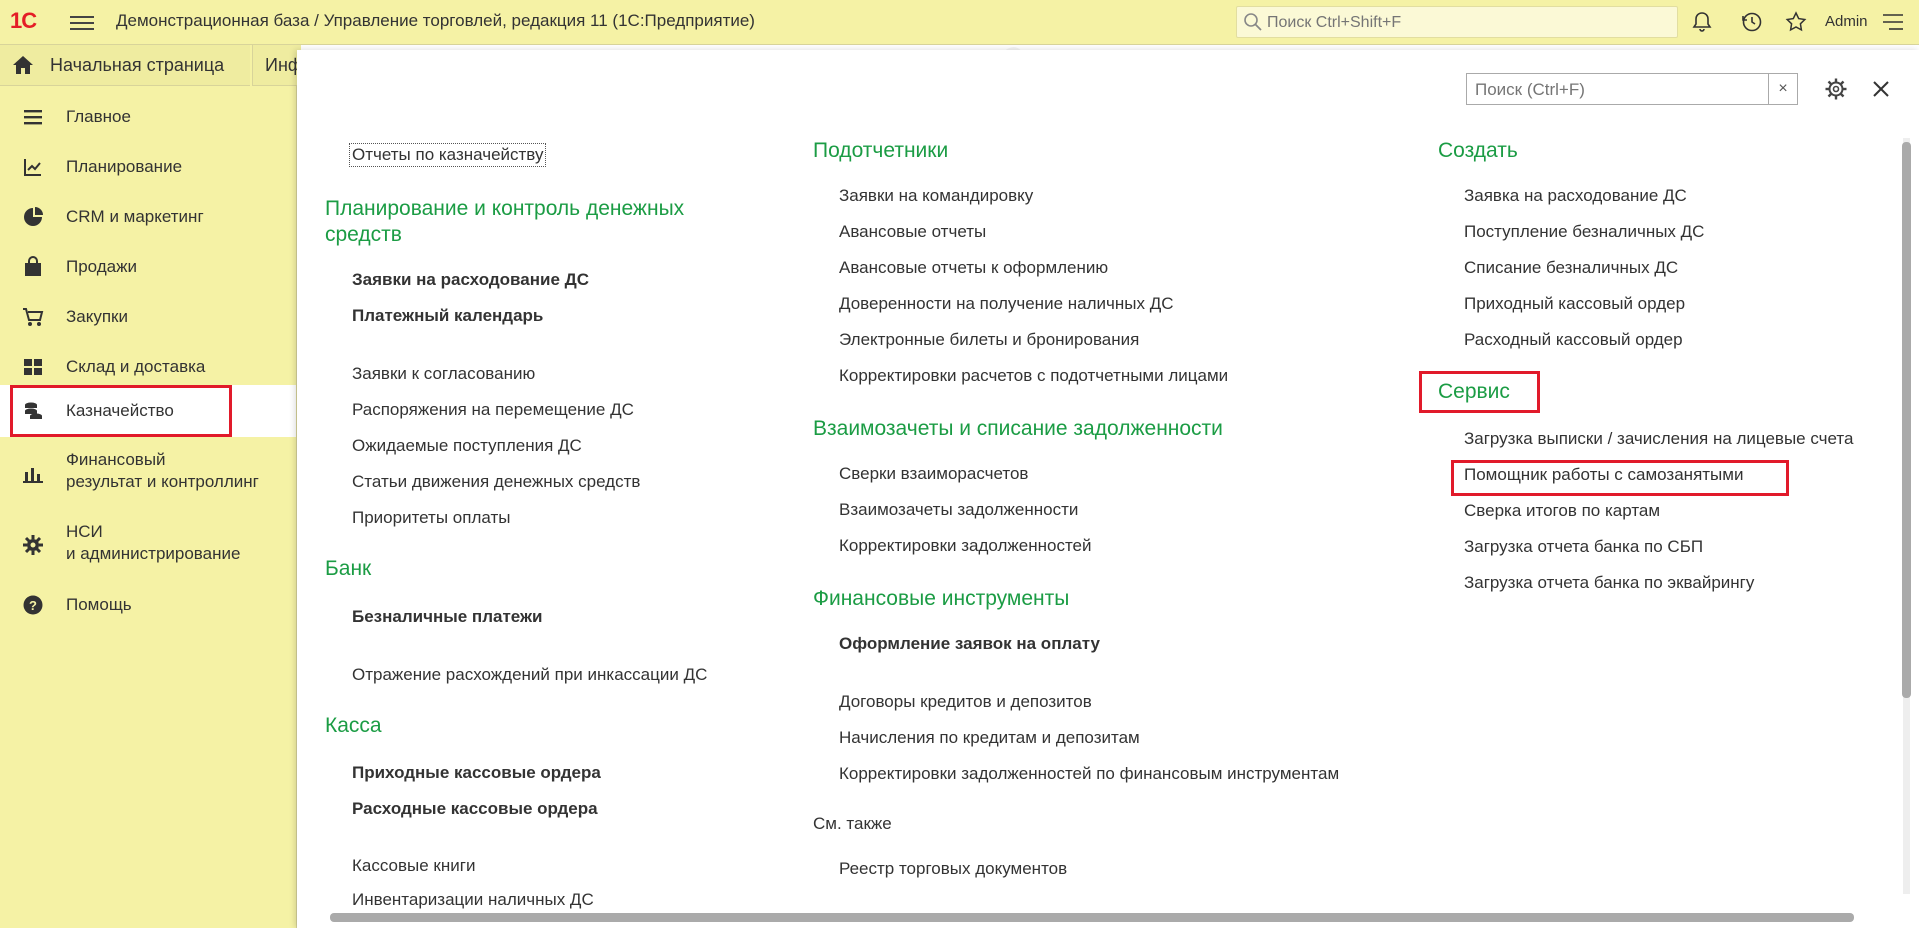  What do you see at coordinates (153, 542) in the screenshot?
I see `sidebar-item-label: НСИ и администрирование` at bounding box center [153, 542].